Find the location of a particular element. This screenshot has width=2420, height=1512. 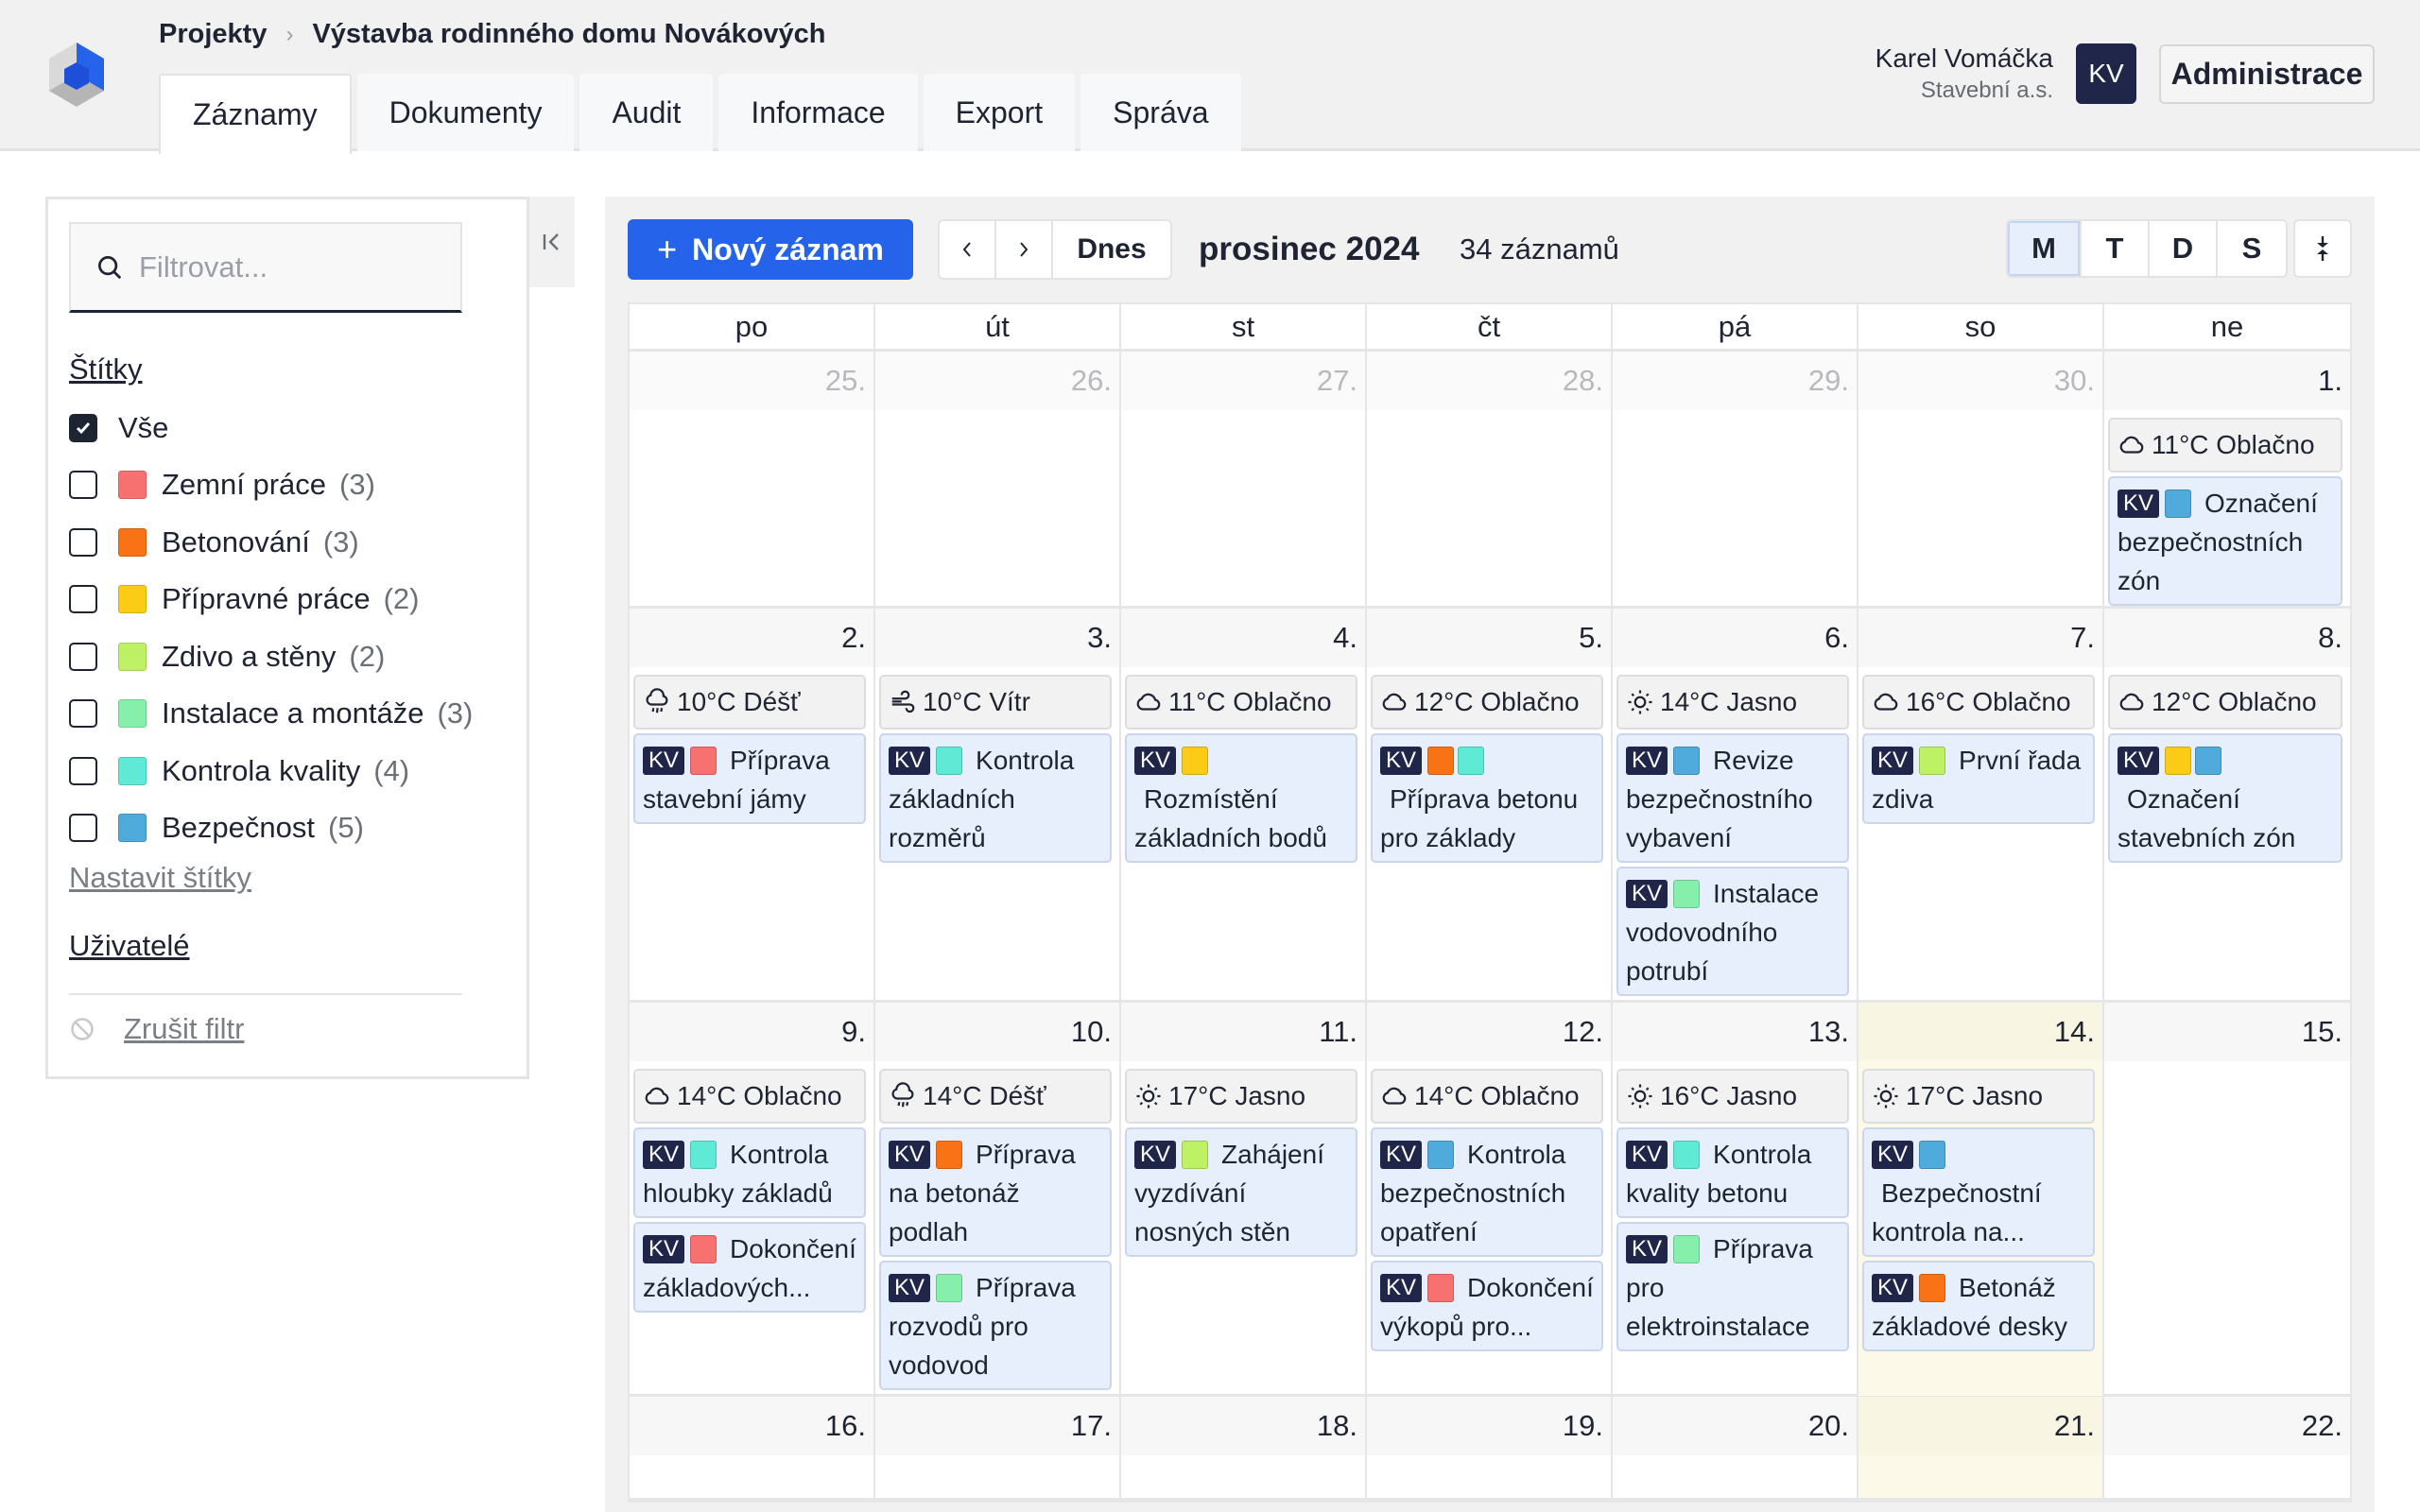

calendar-event: KV Zahájení vyzdívání nosných stěn is located at coordinates (1241, 1192).